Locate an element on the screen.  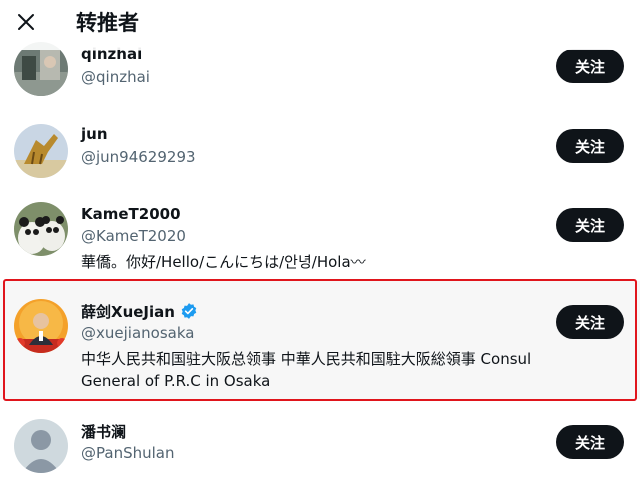
user-handle: @jun94629293 is located at coordinates (138, 157).